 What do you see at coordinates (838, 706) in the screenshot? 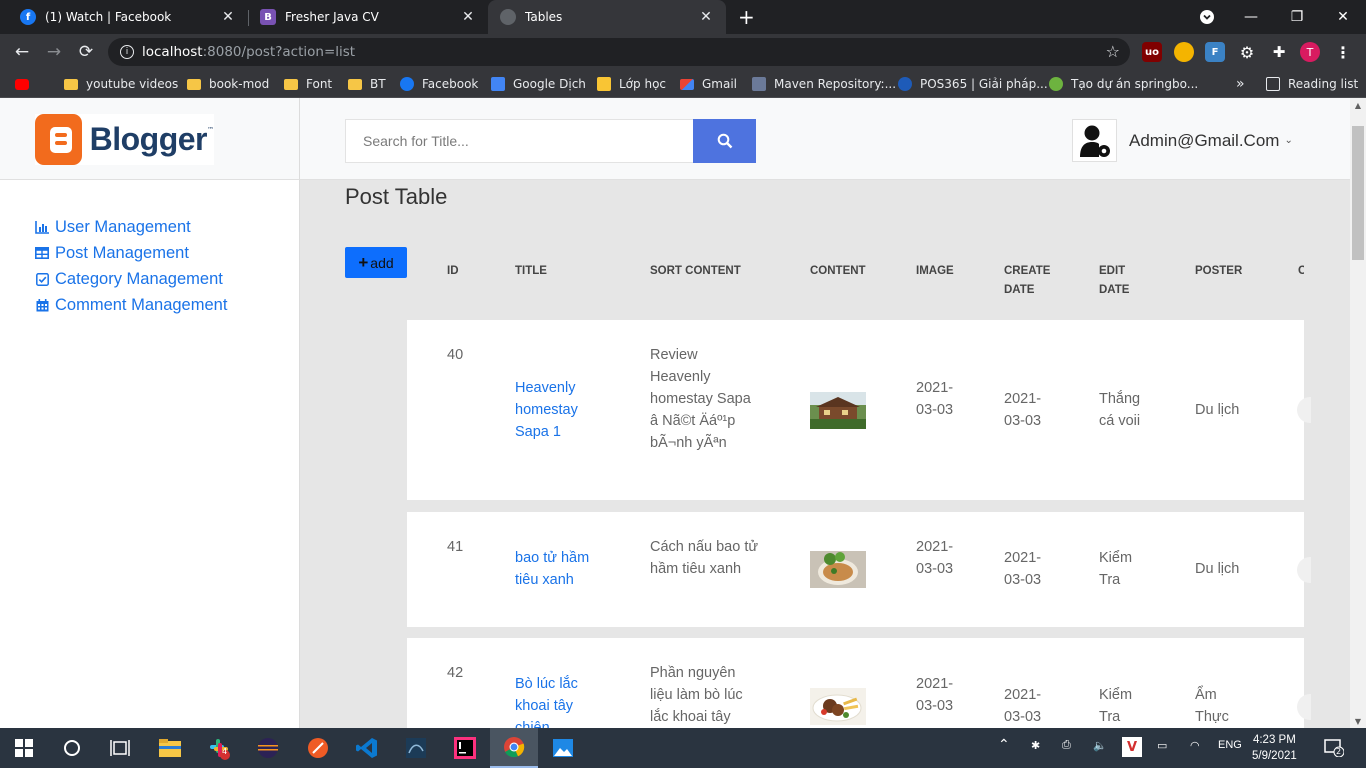
I see `beef-fries-thumbnail` at bounding box center [838, 706].